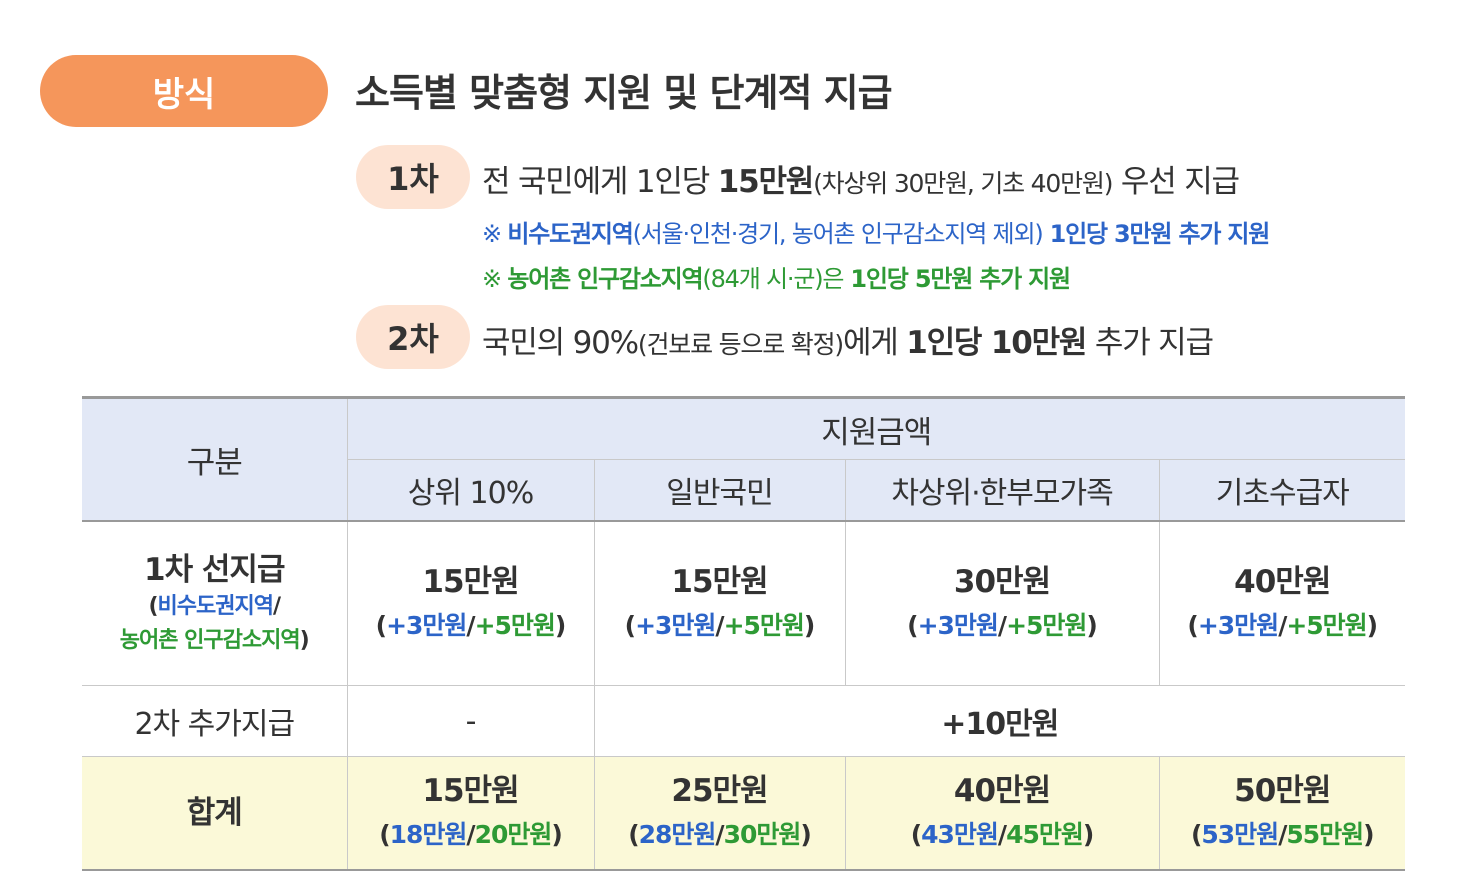 The image size is (1480, 892). Describe the element at coordinates (1282, 791) in the screenshot. I see `row3-c3-main: 50만원` at that location.